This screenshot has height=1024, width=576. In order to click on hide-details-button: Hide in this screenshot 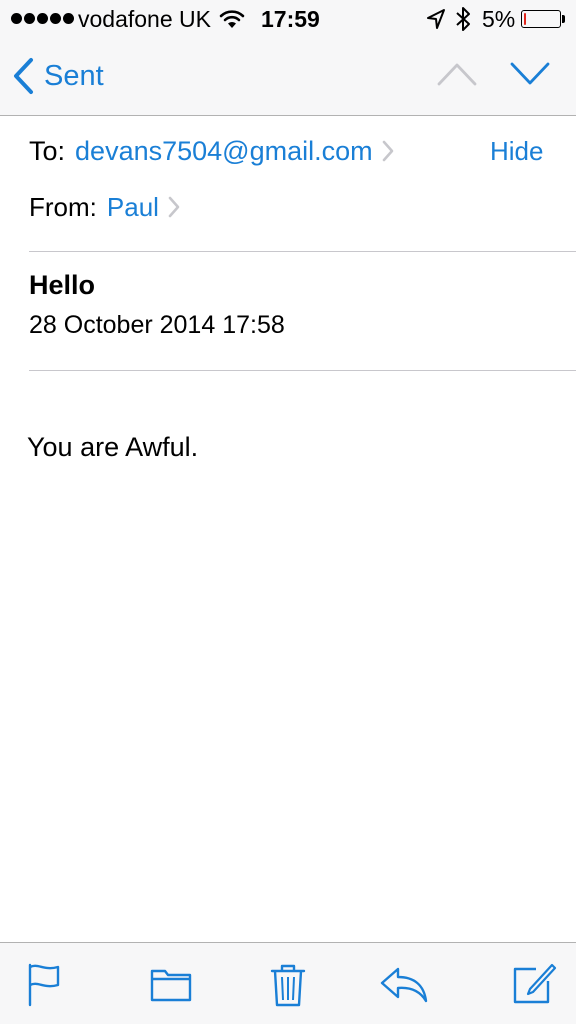, I will do `click(516, 151)`.